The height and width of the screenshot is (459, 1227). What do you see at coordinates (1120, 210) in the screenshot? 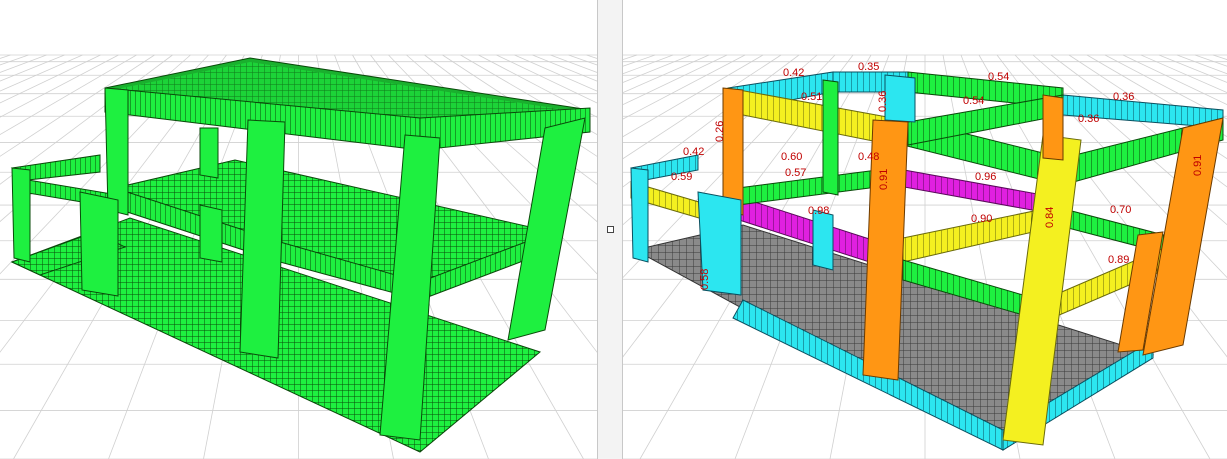
I see `ratio-label: 0.70` at bounding box center [1120, 210].